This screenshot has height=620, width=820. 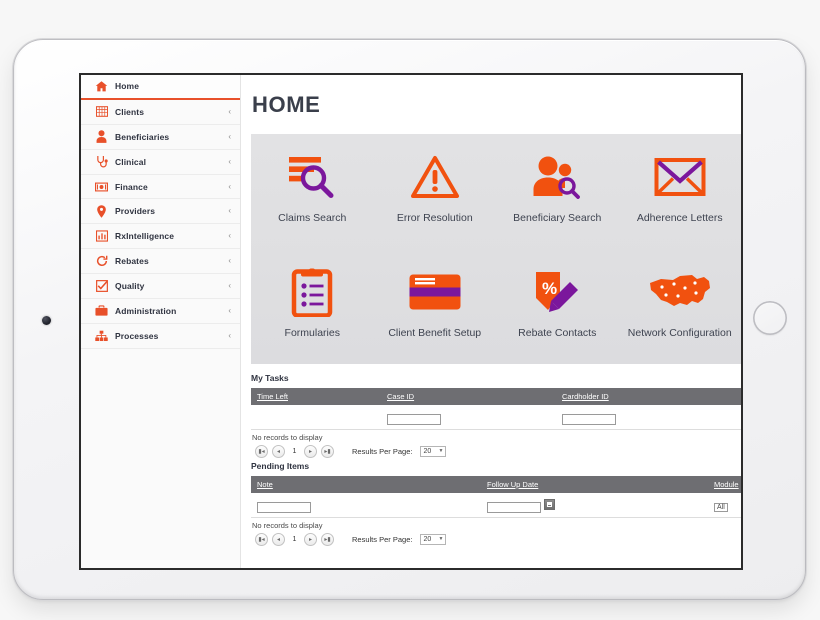 I want to click on pending-items-grid: Note Follow Up Date Module All, so click(x=496, y=496).